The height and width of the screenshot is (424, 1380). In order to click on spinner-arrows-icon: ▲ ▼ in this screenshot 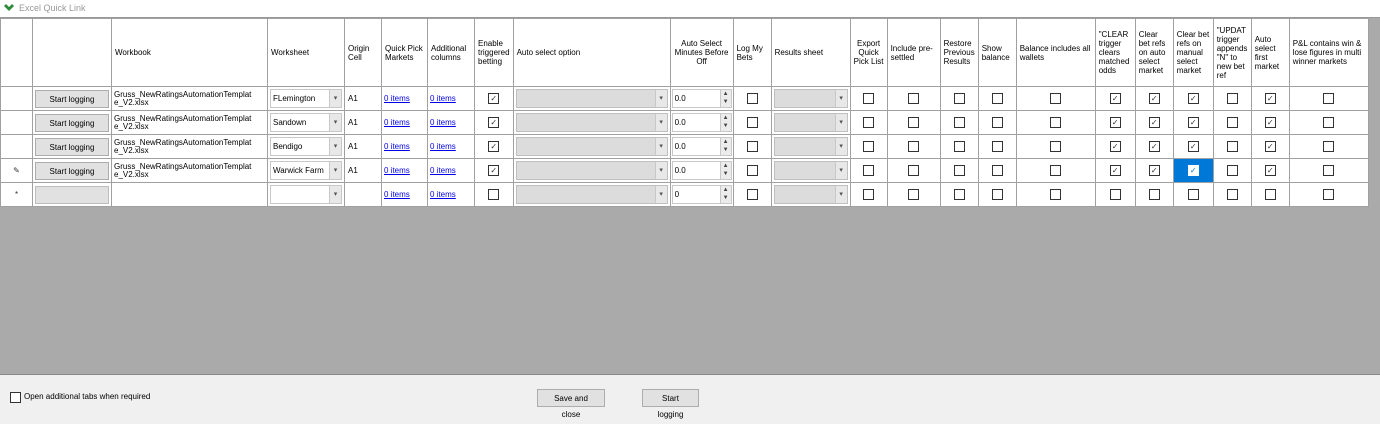, I will do `click(725, 146)`.